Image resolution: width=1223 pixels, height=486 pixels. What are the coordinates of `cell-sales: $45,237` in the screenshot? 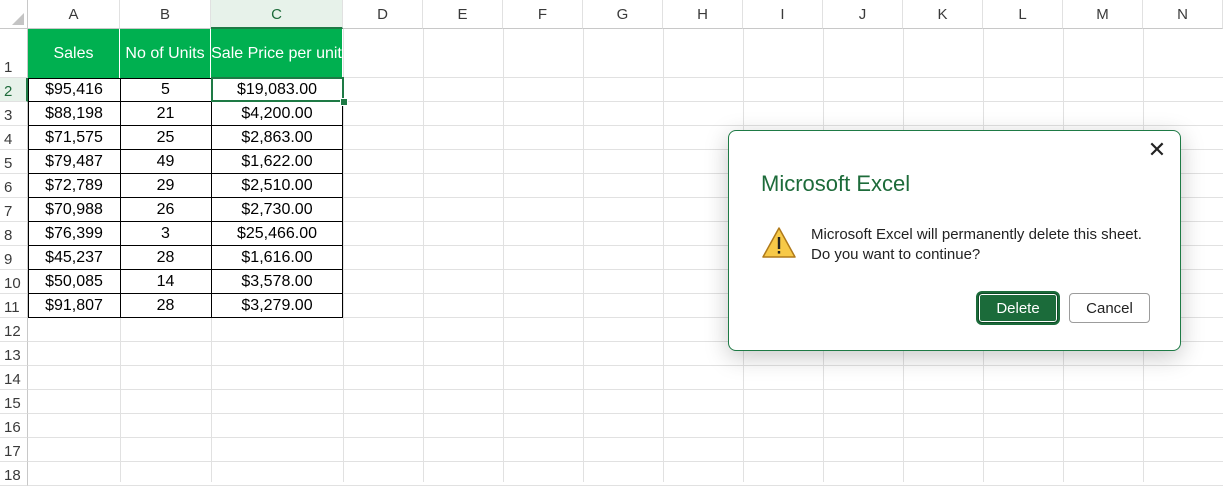 It's located at (74, 258).